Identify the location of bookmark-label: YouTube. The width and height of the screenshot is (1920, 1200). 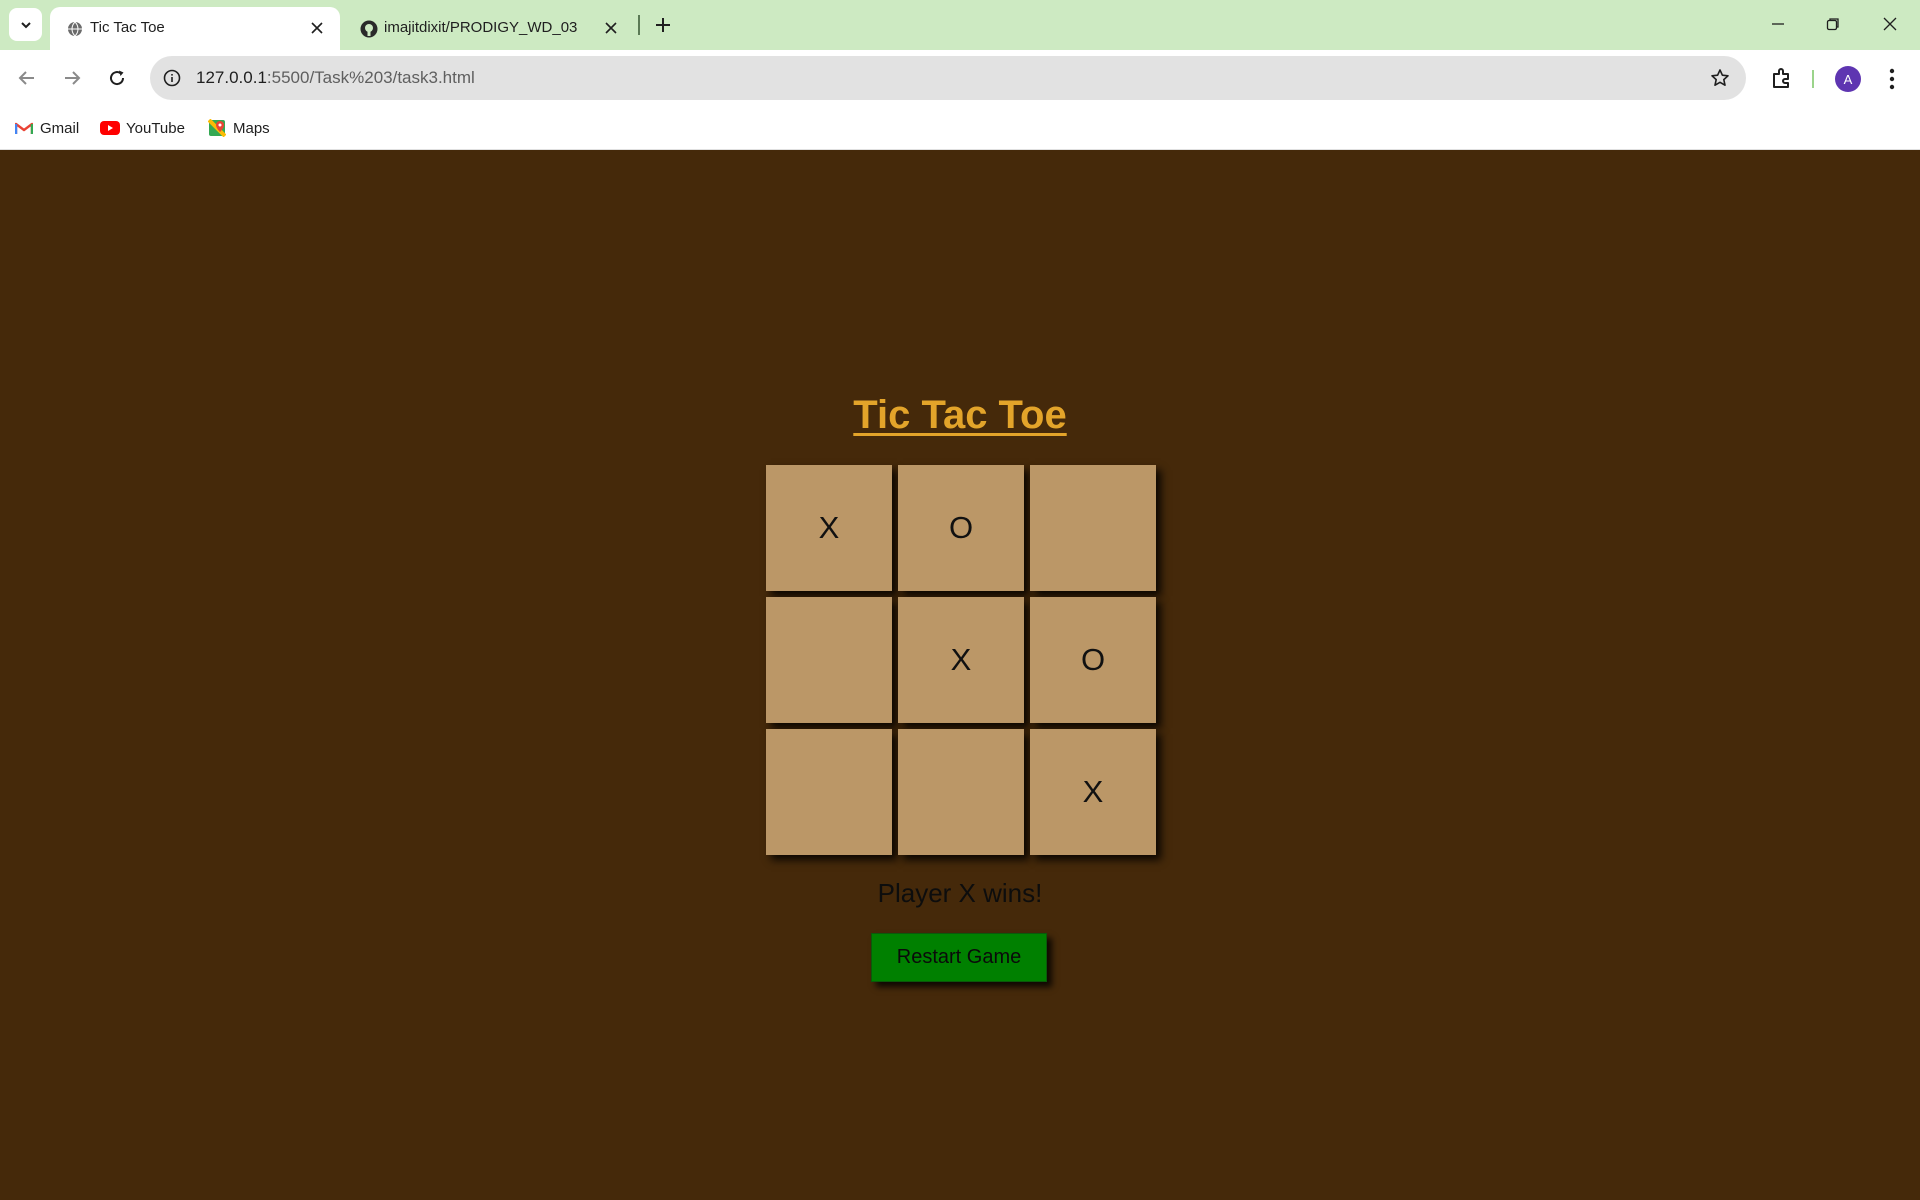
(155, 128).